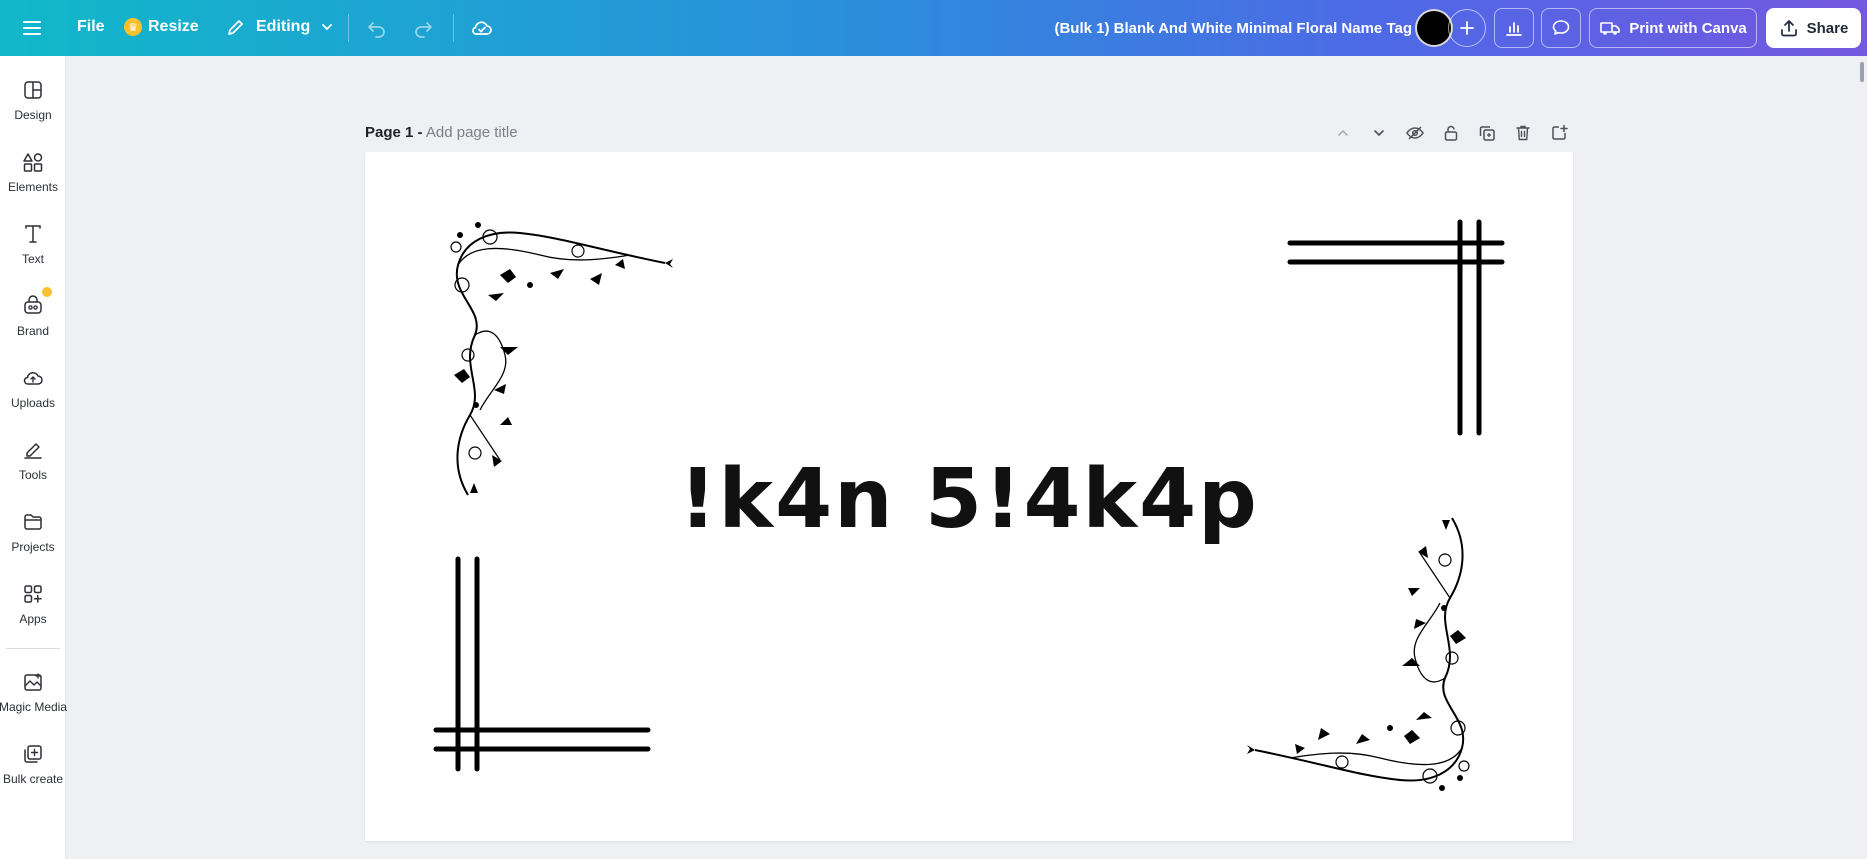  I want to click on floral-corner-ornament-bottom-right, so click(1367, 653).